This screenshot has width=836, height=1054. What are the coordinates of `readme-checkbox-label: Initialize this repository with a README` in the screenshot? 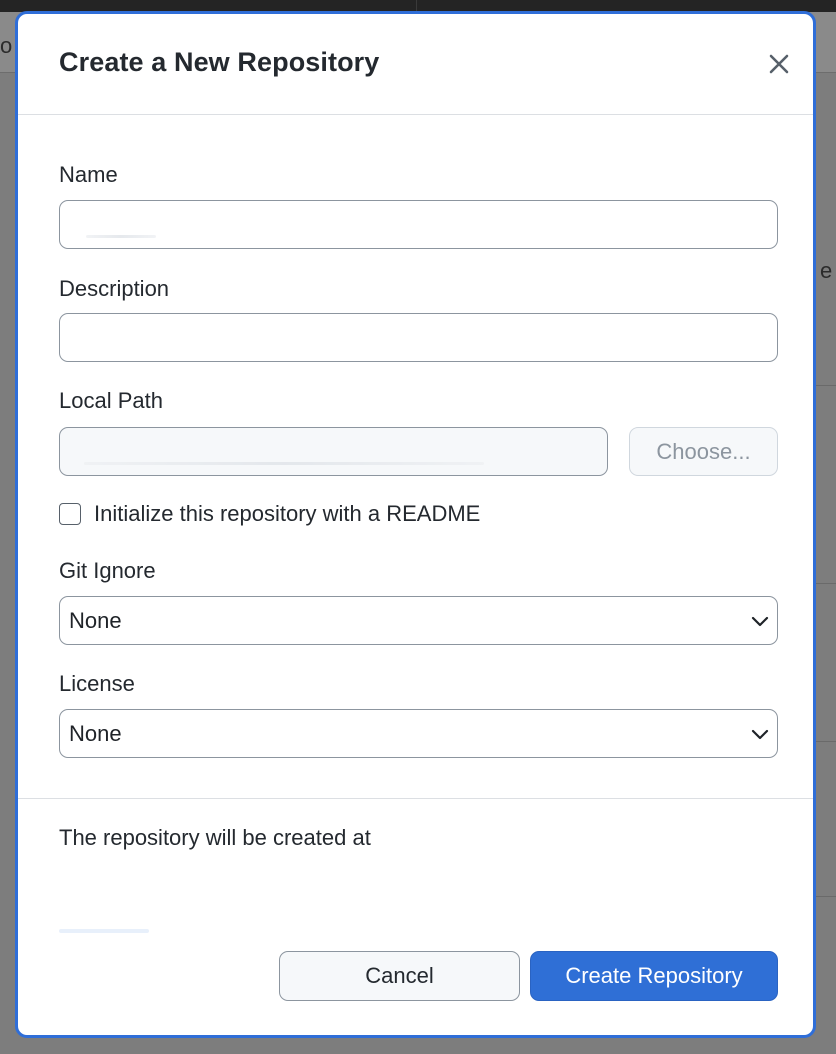 It's located at (287, 514).